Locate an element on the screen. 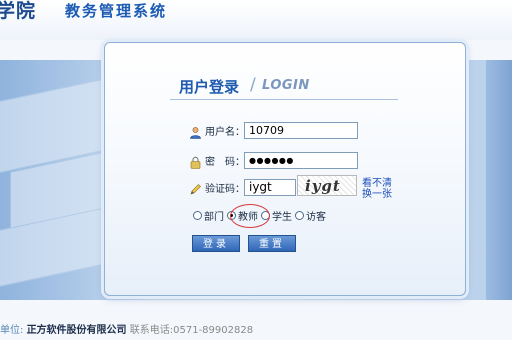 Image resolution: width=512 pixels, height=340 pixels. footer-phone-label: 联系电话: is located at coordinates (151, 330).